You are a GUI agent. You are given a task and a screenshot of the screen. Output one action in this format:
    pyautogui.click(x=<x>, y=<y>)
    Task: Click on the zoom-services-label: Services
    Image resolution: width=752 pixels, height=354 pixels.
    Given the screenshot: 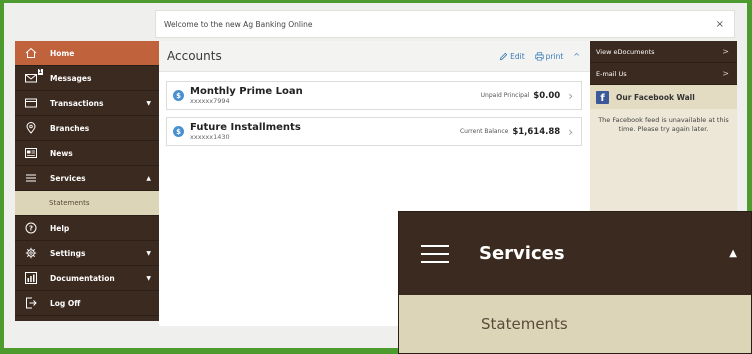 What is the action you would take?
    pyautogui.click(x=522, y=253)
    